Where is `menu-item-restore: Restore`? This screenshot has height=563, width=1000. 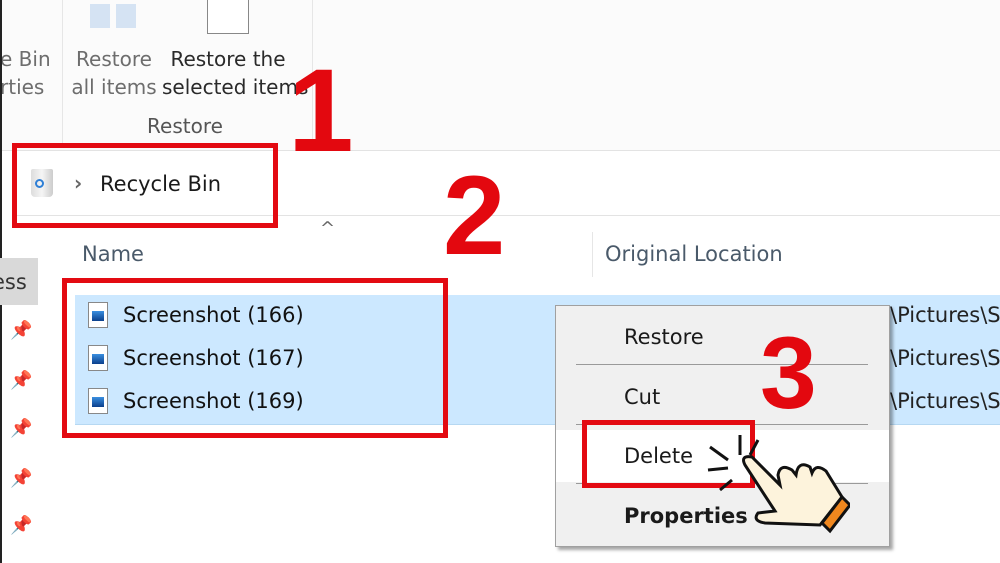
menu-item-restore: Restore is located at coordinates (664, 337).